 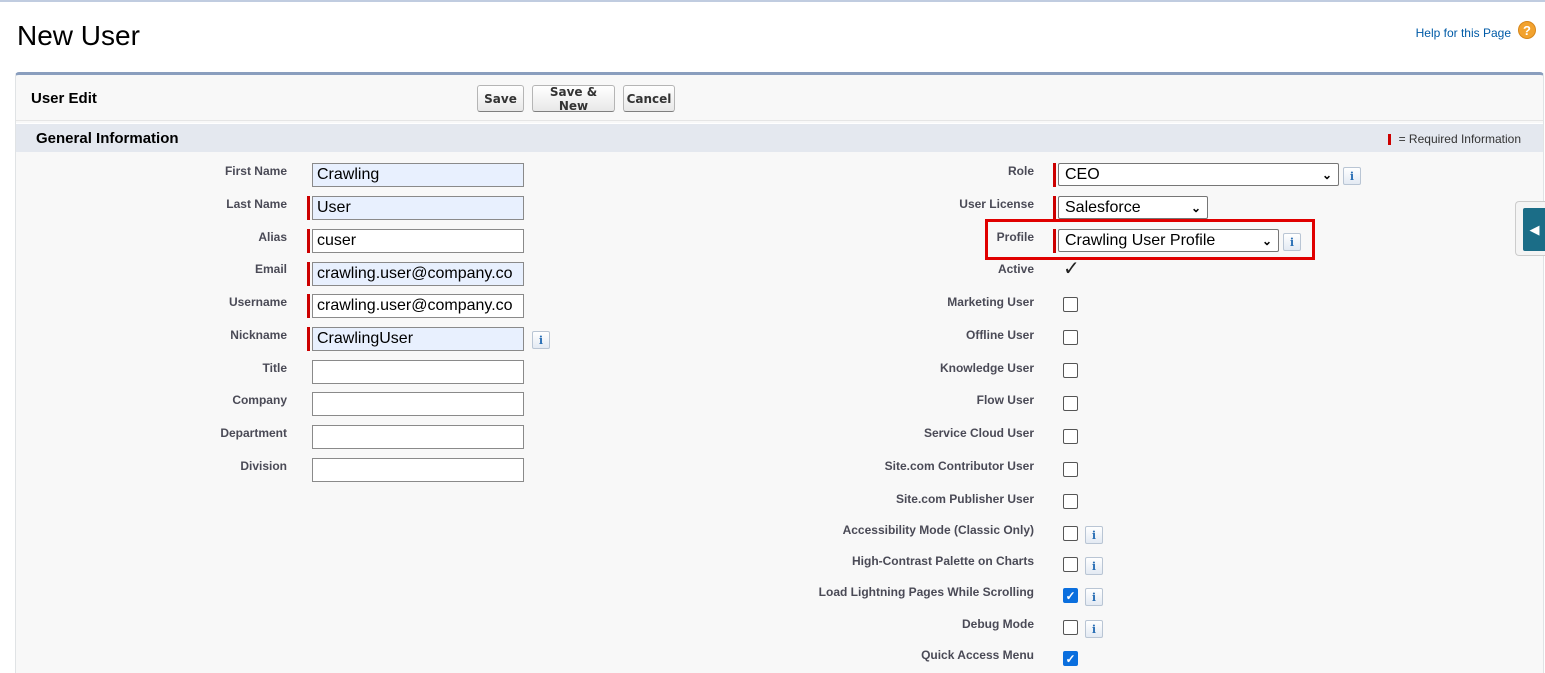 What do you see at coordinates (959, 466) in the screenshot?
I see `site-contributor-label: Site.com Contributor User` at bounding box center [959, 466].